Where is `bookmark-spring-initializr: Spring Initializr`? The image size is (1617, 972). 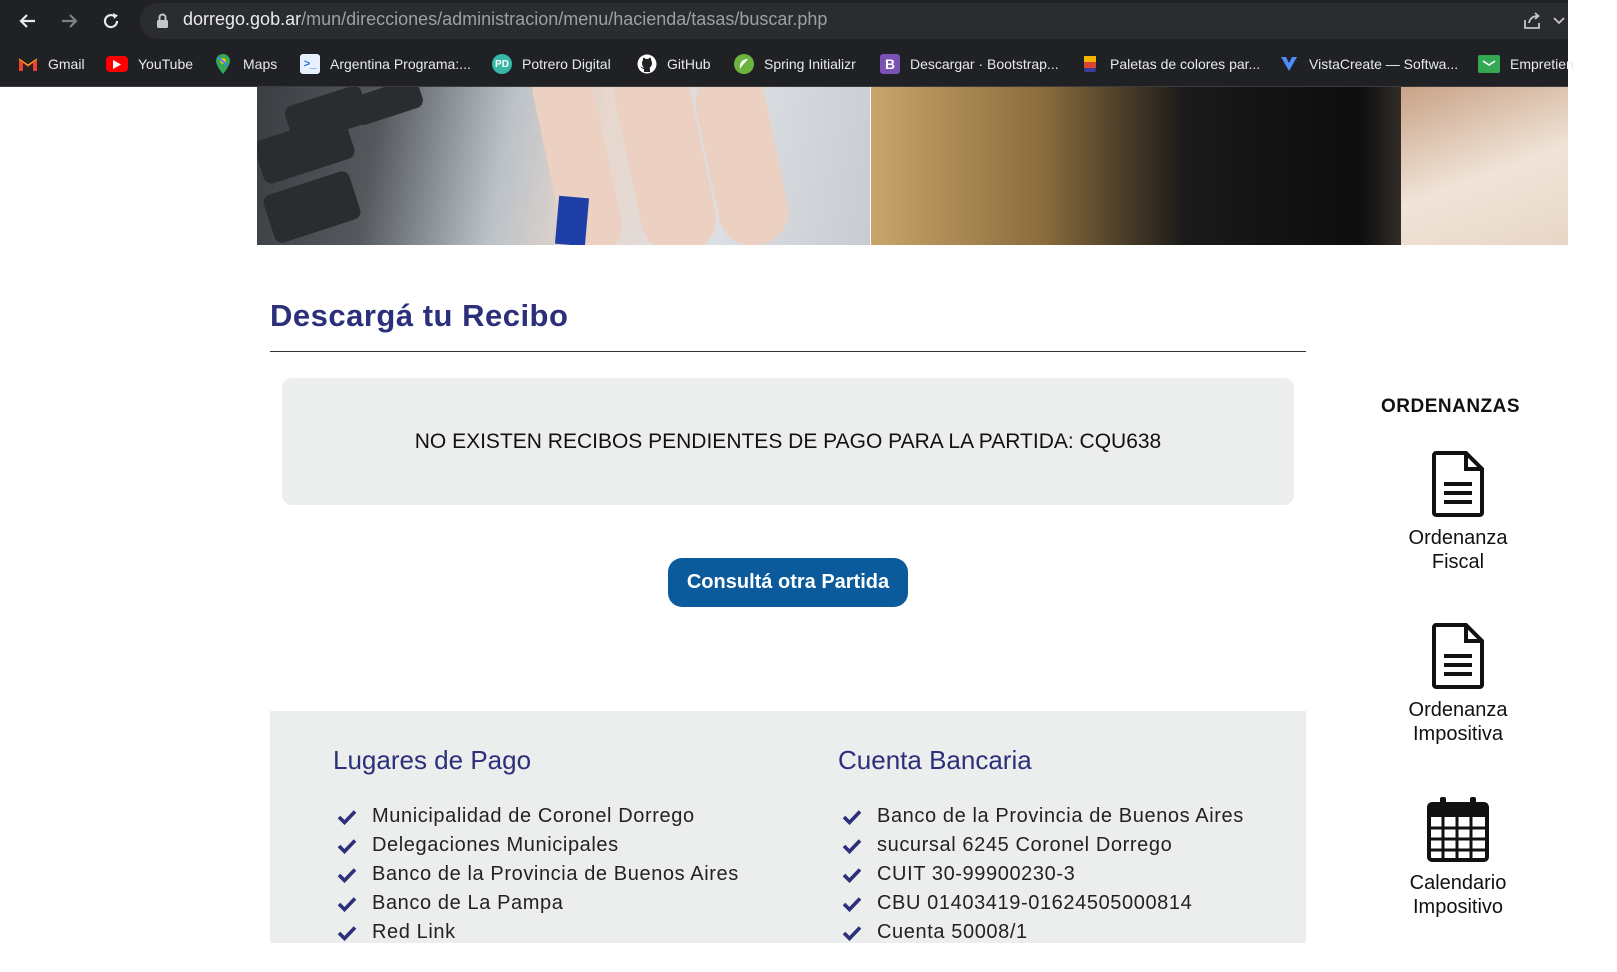 bookmark-spring-initializr: Spring Initializr is located at coordinates (795, 64).